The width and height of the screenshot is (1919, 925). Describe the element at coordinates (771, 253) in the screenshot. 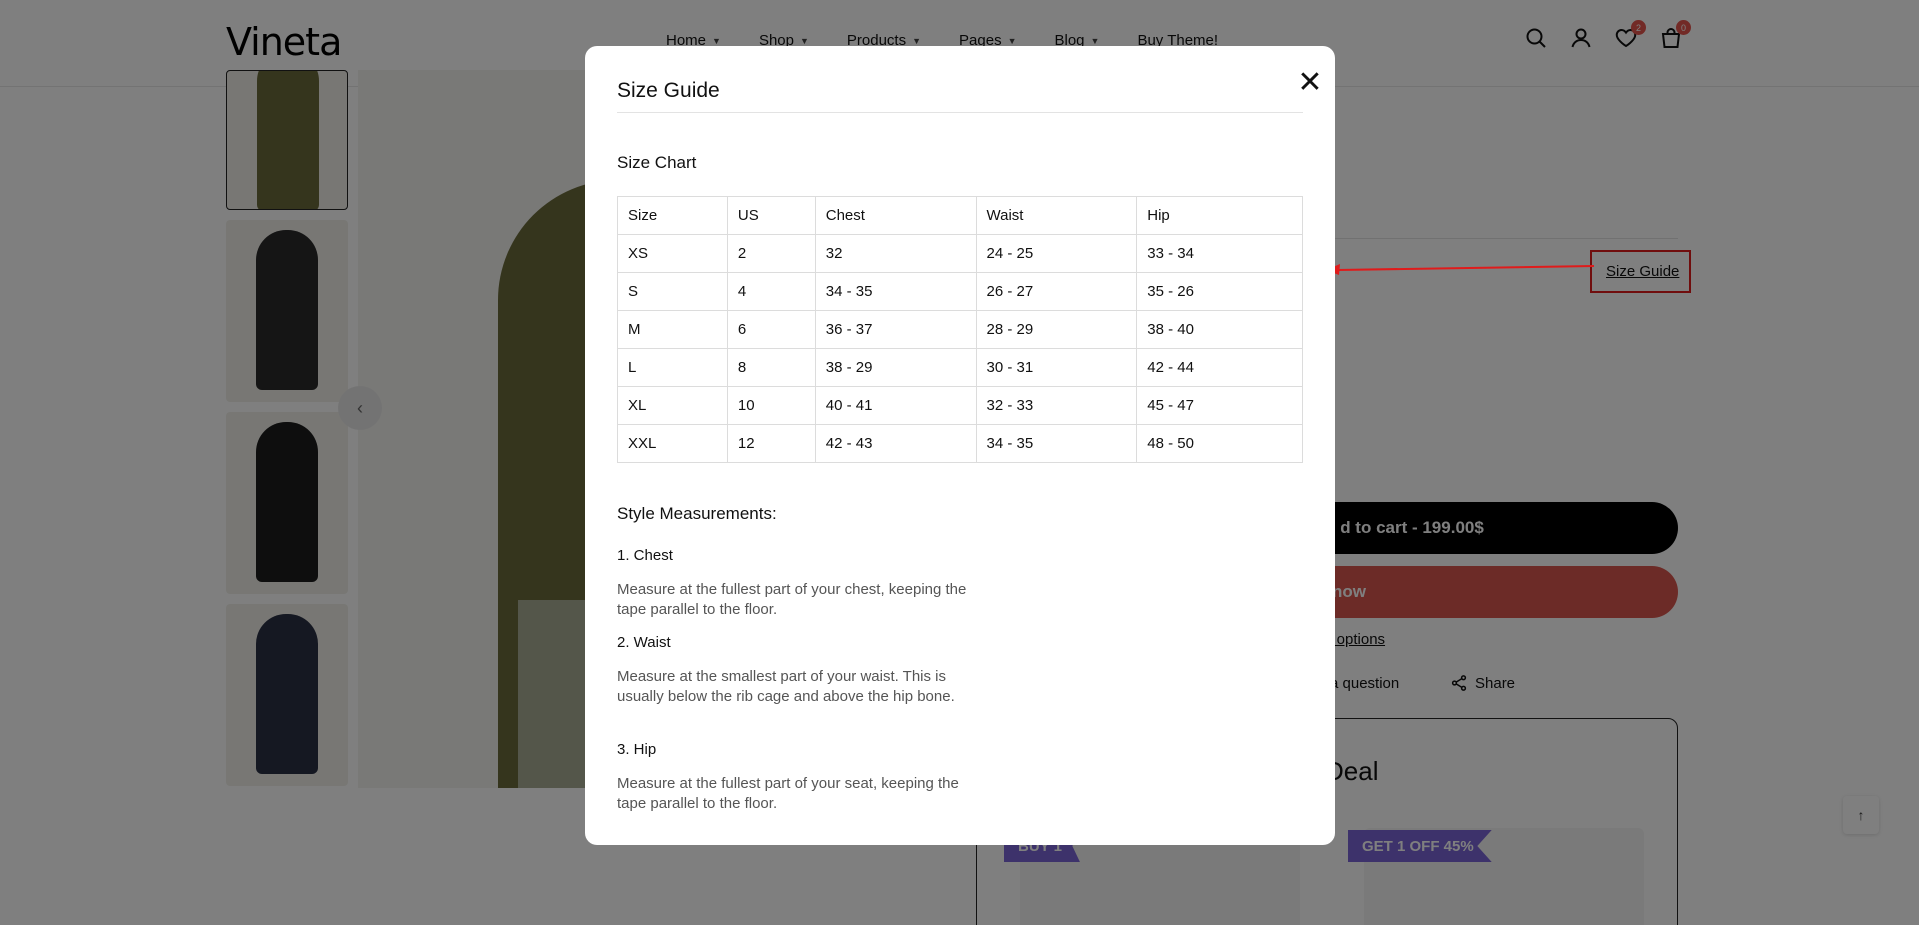

I see `table-cell: 2` at that location.